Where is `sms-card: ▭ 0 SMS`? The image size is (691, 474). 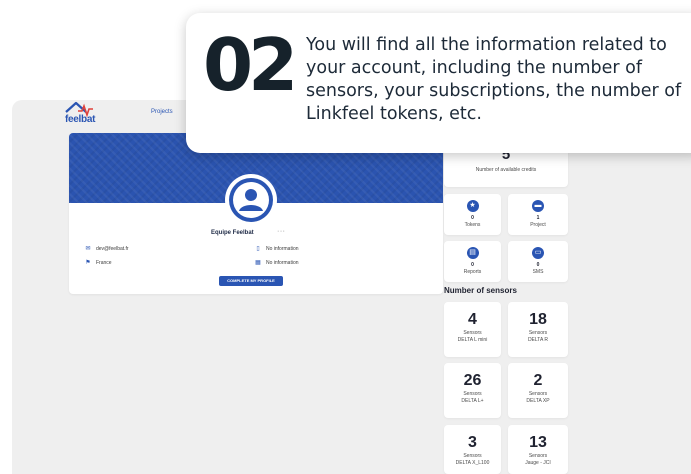
sms-card: ▭ 0 SMS is located at coordinates (538, 261).